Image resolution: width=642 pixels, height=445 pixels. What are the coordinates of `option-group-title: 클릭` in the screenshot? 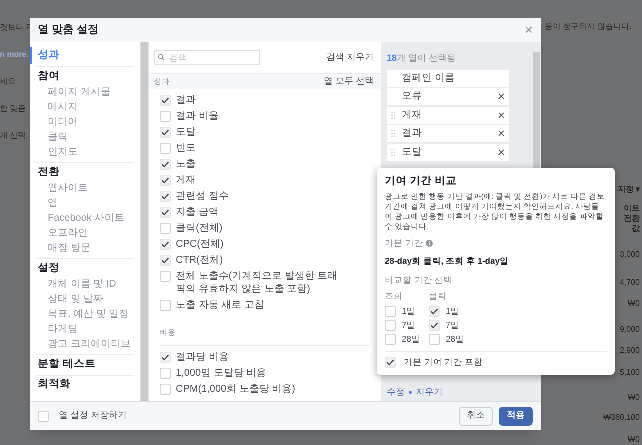 It's located at (438, 296).